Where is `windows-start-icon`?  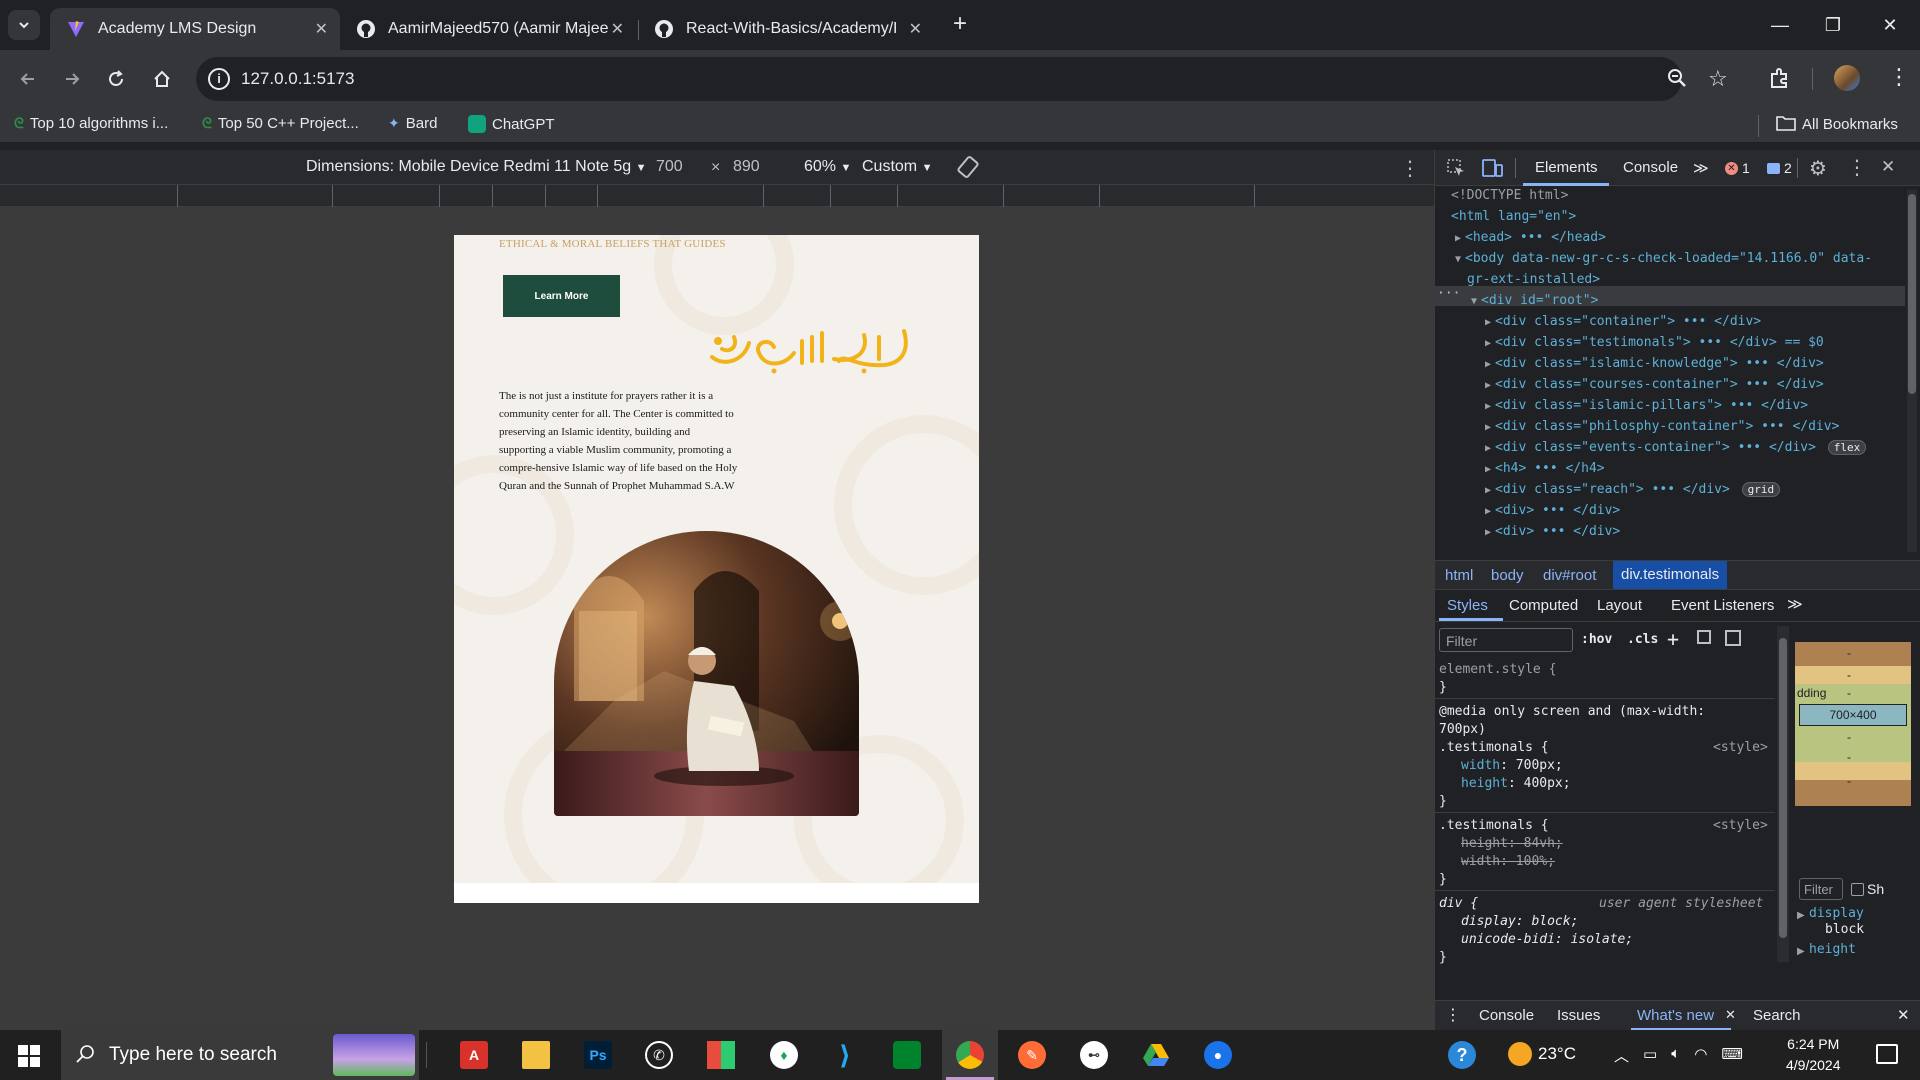
windows-start-icon is located at coordinates (29, 1056).